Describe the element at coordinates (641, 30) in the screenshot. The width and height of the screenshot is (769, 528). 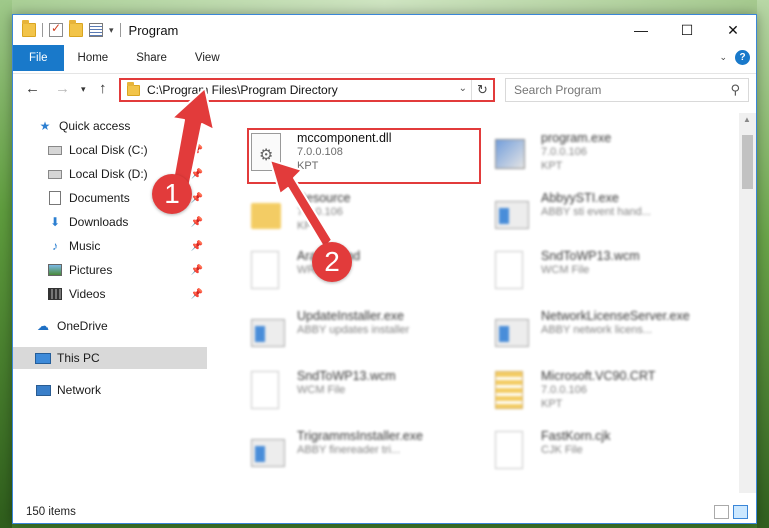
I see `minimize-button: —` at that location.